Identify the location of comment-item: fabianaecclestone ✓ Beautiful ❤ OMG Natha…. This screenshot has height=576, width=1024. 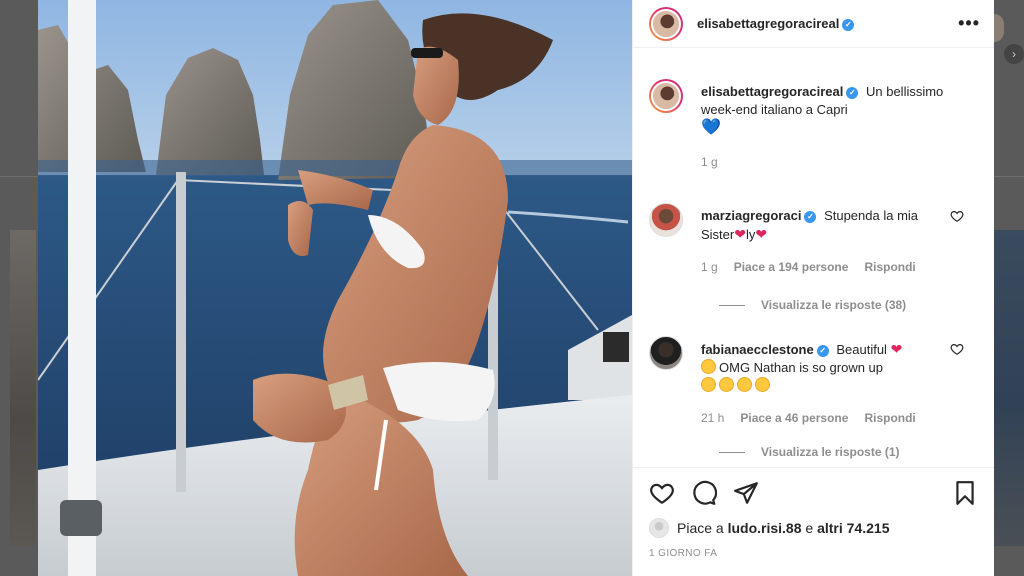
(813, 381).